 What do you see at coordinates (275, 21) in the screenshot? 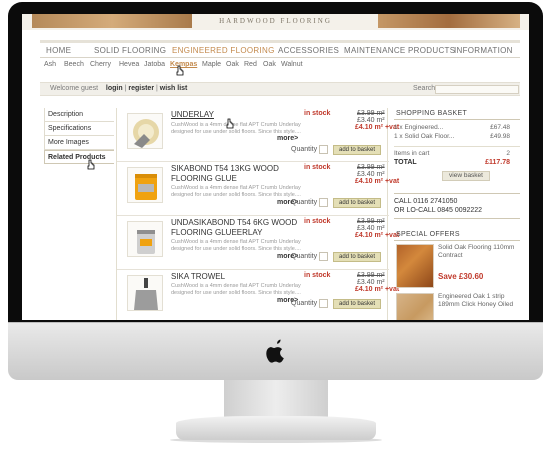
I see `site-title: HARDWOOD FLOORING` at bounding box center [275, 21].